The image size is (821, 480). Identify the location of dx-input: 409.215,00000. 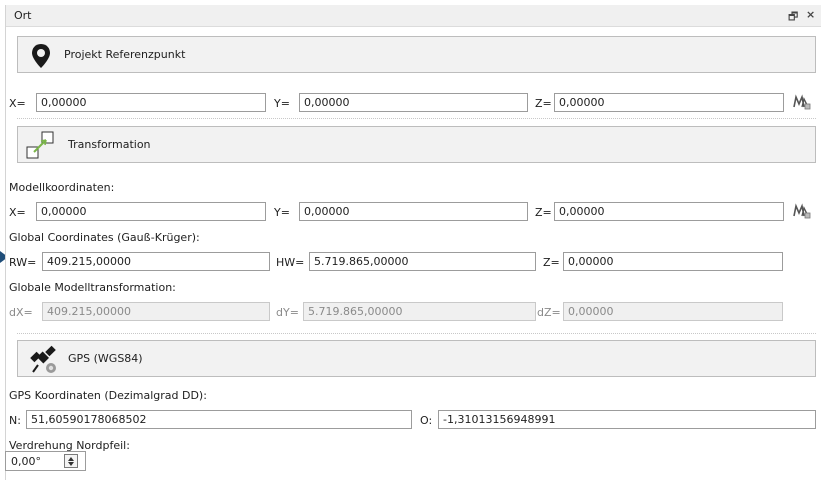
(156, 311).